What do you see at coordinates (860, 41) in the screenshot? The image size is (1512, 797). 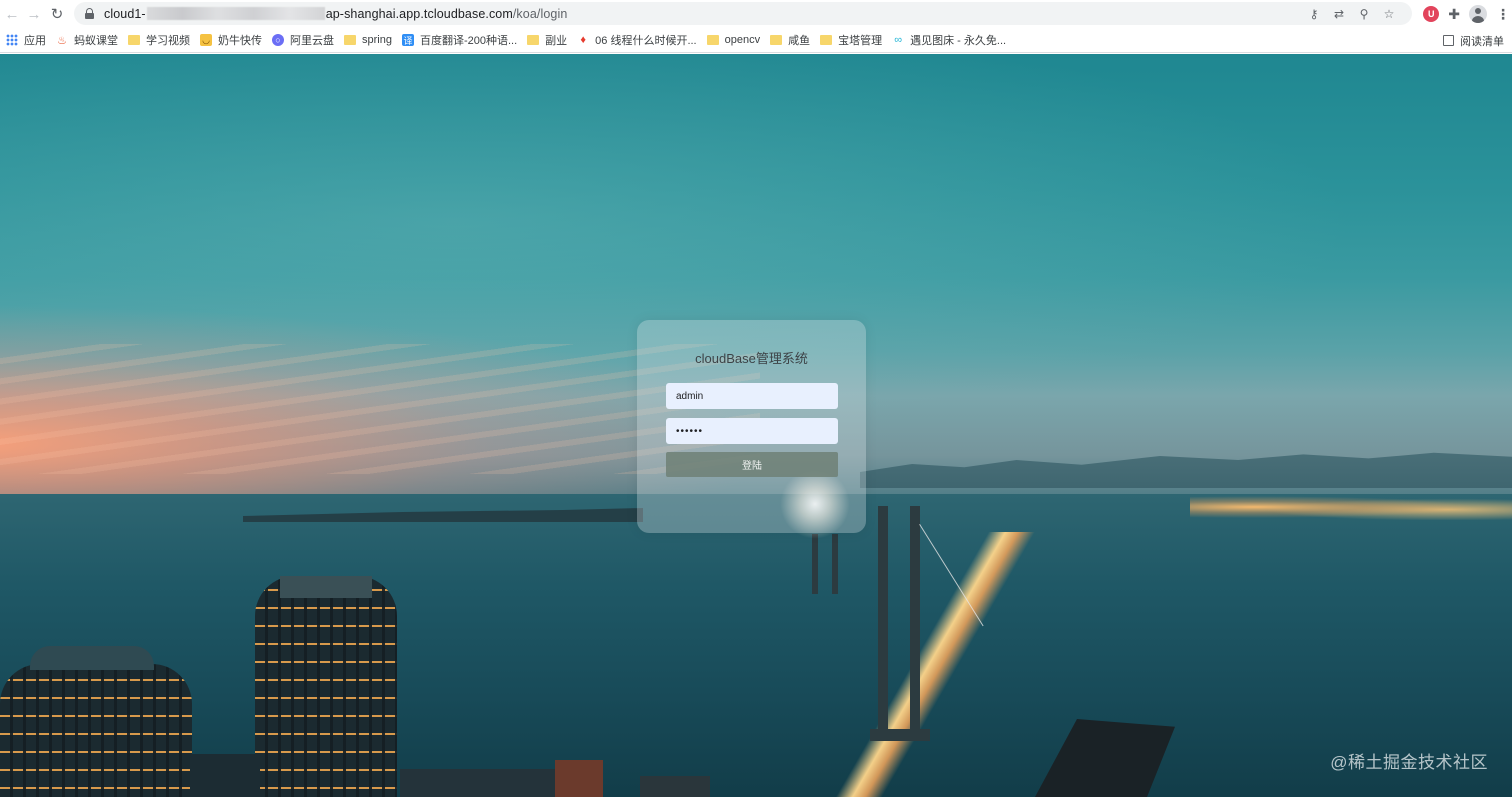 I see `bookmark-label: 宝塔管理` at bounding box center [860, 41].